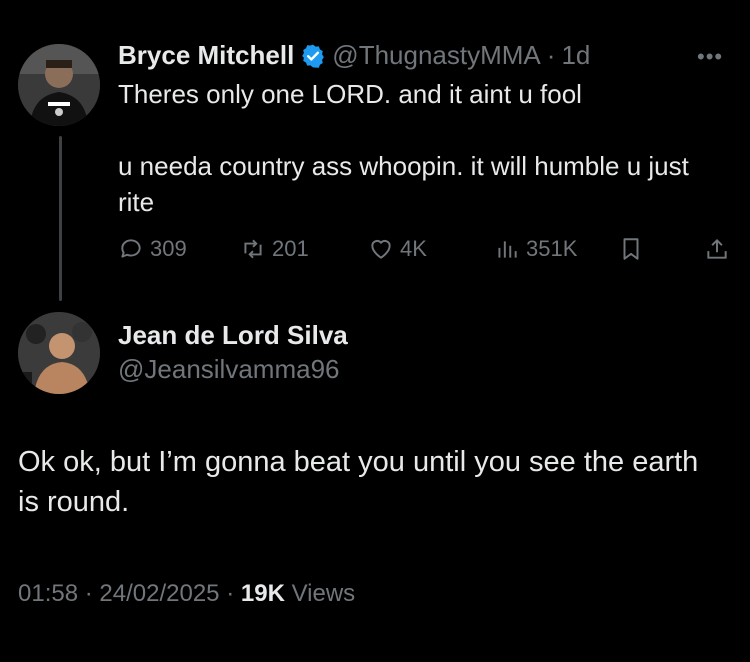 This screenshot has width=750, height=662. What do you see at coordinates (413, 248) in the screenshot?
I see `like-count: 4K` at bounding box center [413, 248].